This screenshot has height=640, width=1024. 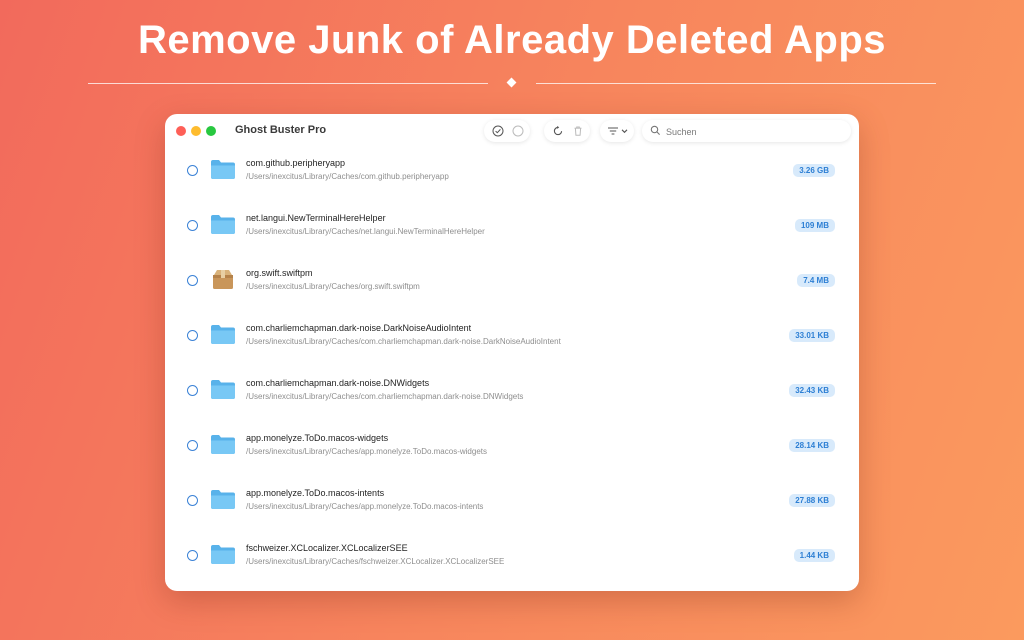 I want to click on selection-toolbar-group, so click(x=507, y=131).